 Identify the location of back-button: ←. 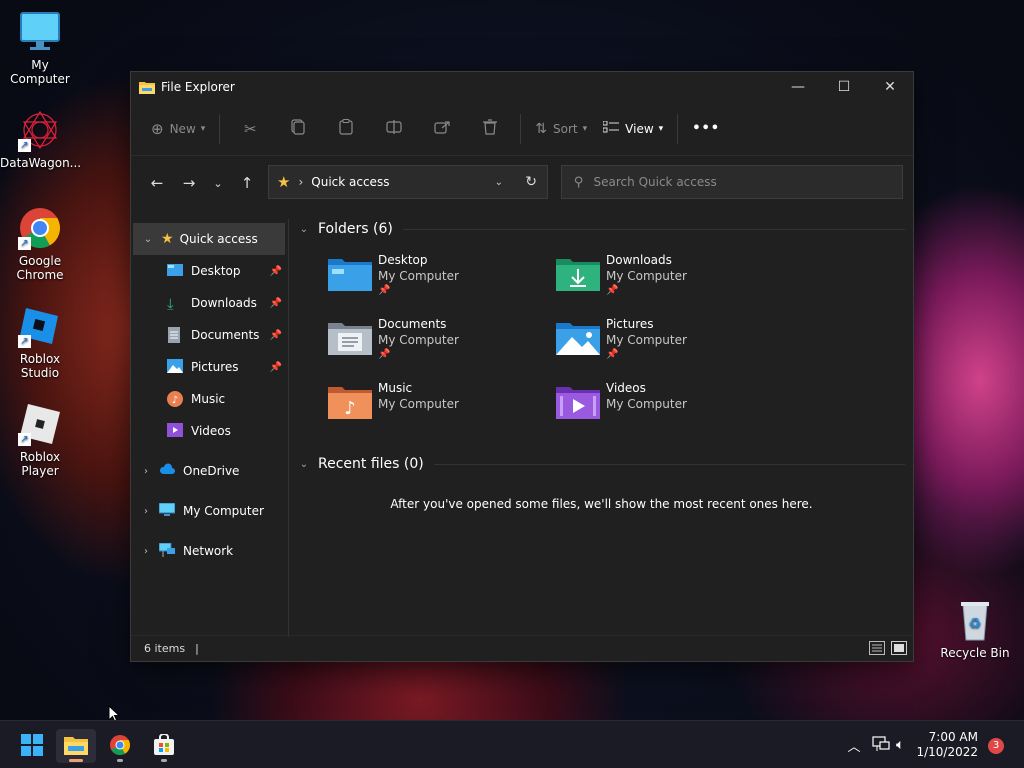
(157, 183).